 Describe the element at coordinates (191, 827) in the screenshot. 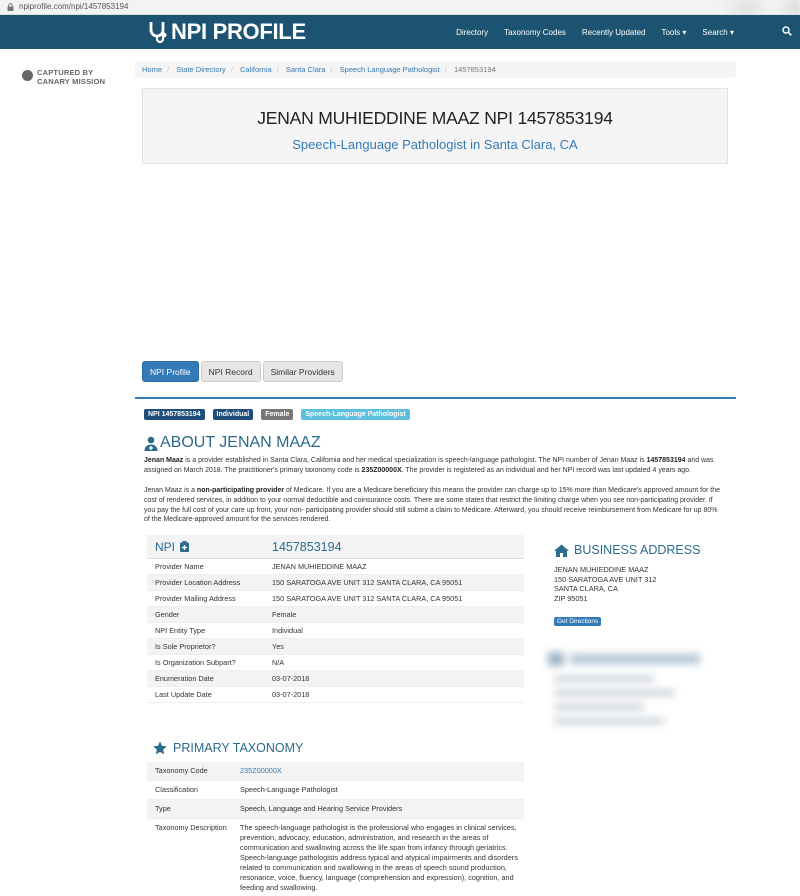

I see `row-label: Taxonomy Description` at that location.